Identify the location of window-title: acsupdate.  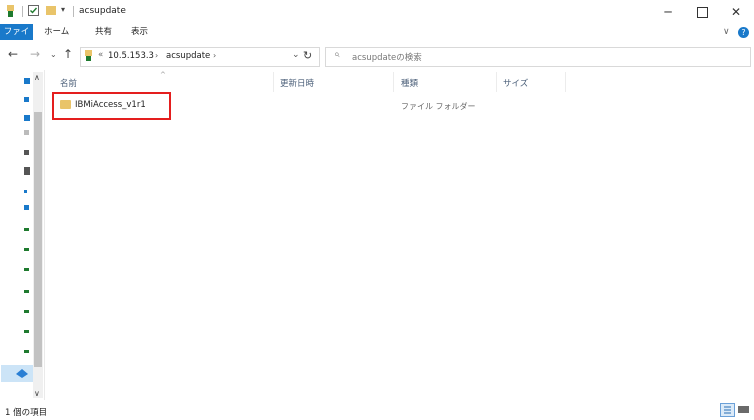
(102, 11).